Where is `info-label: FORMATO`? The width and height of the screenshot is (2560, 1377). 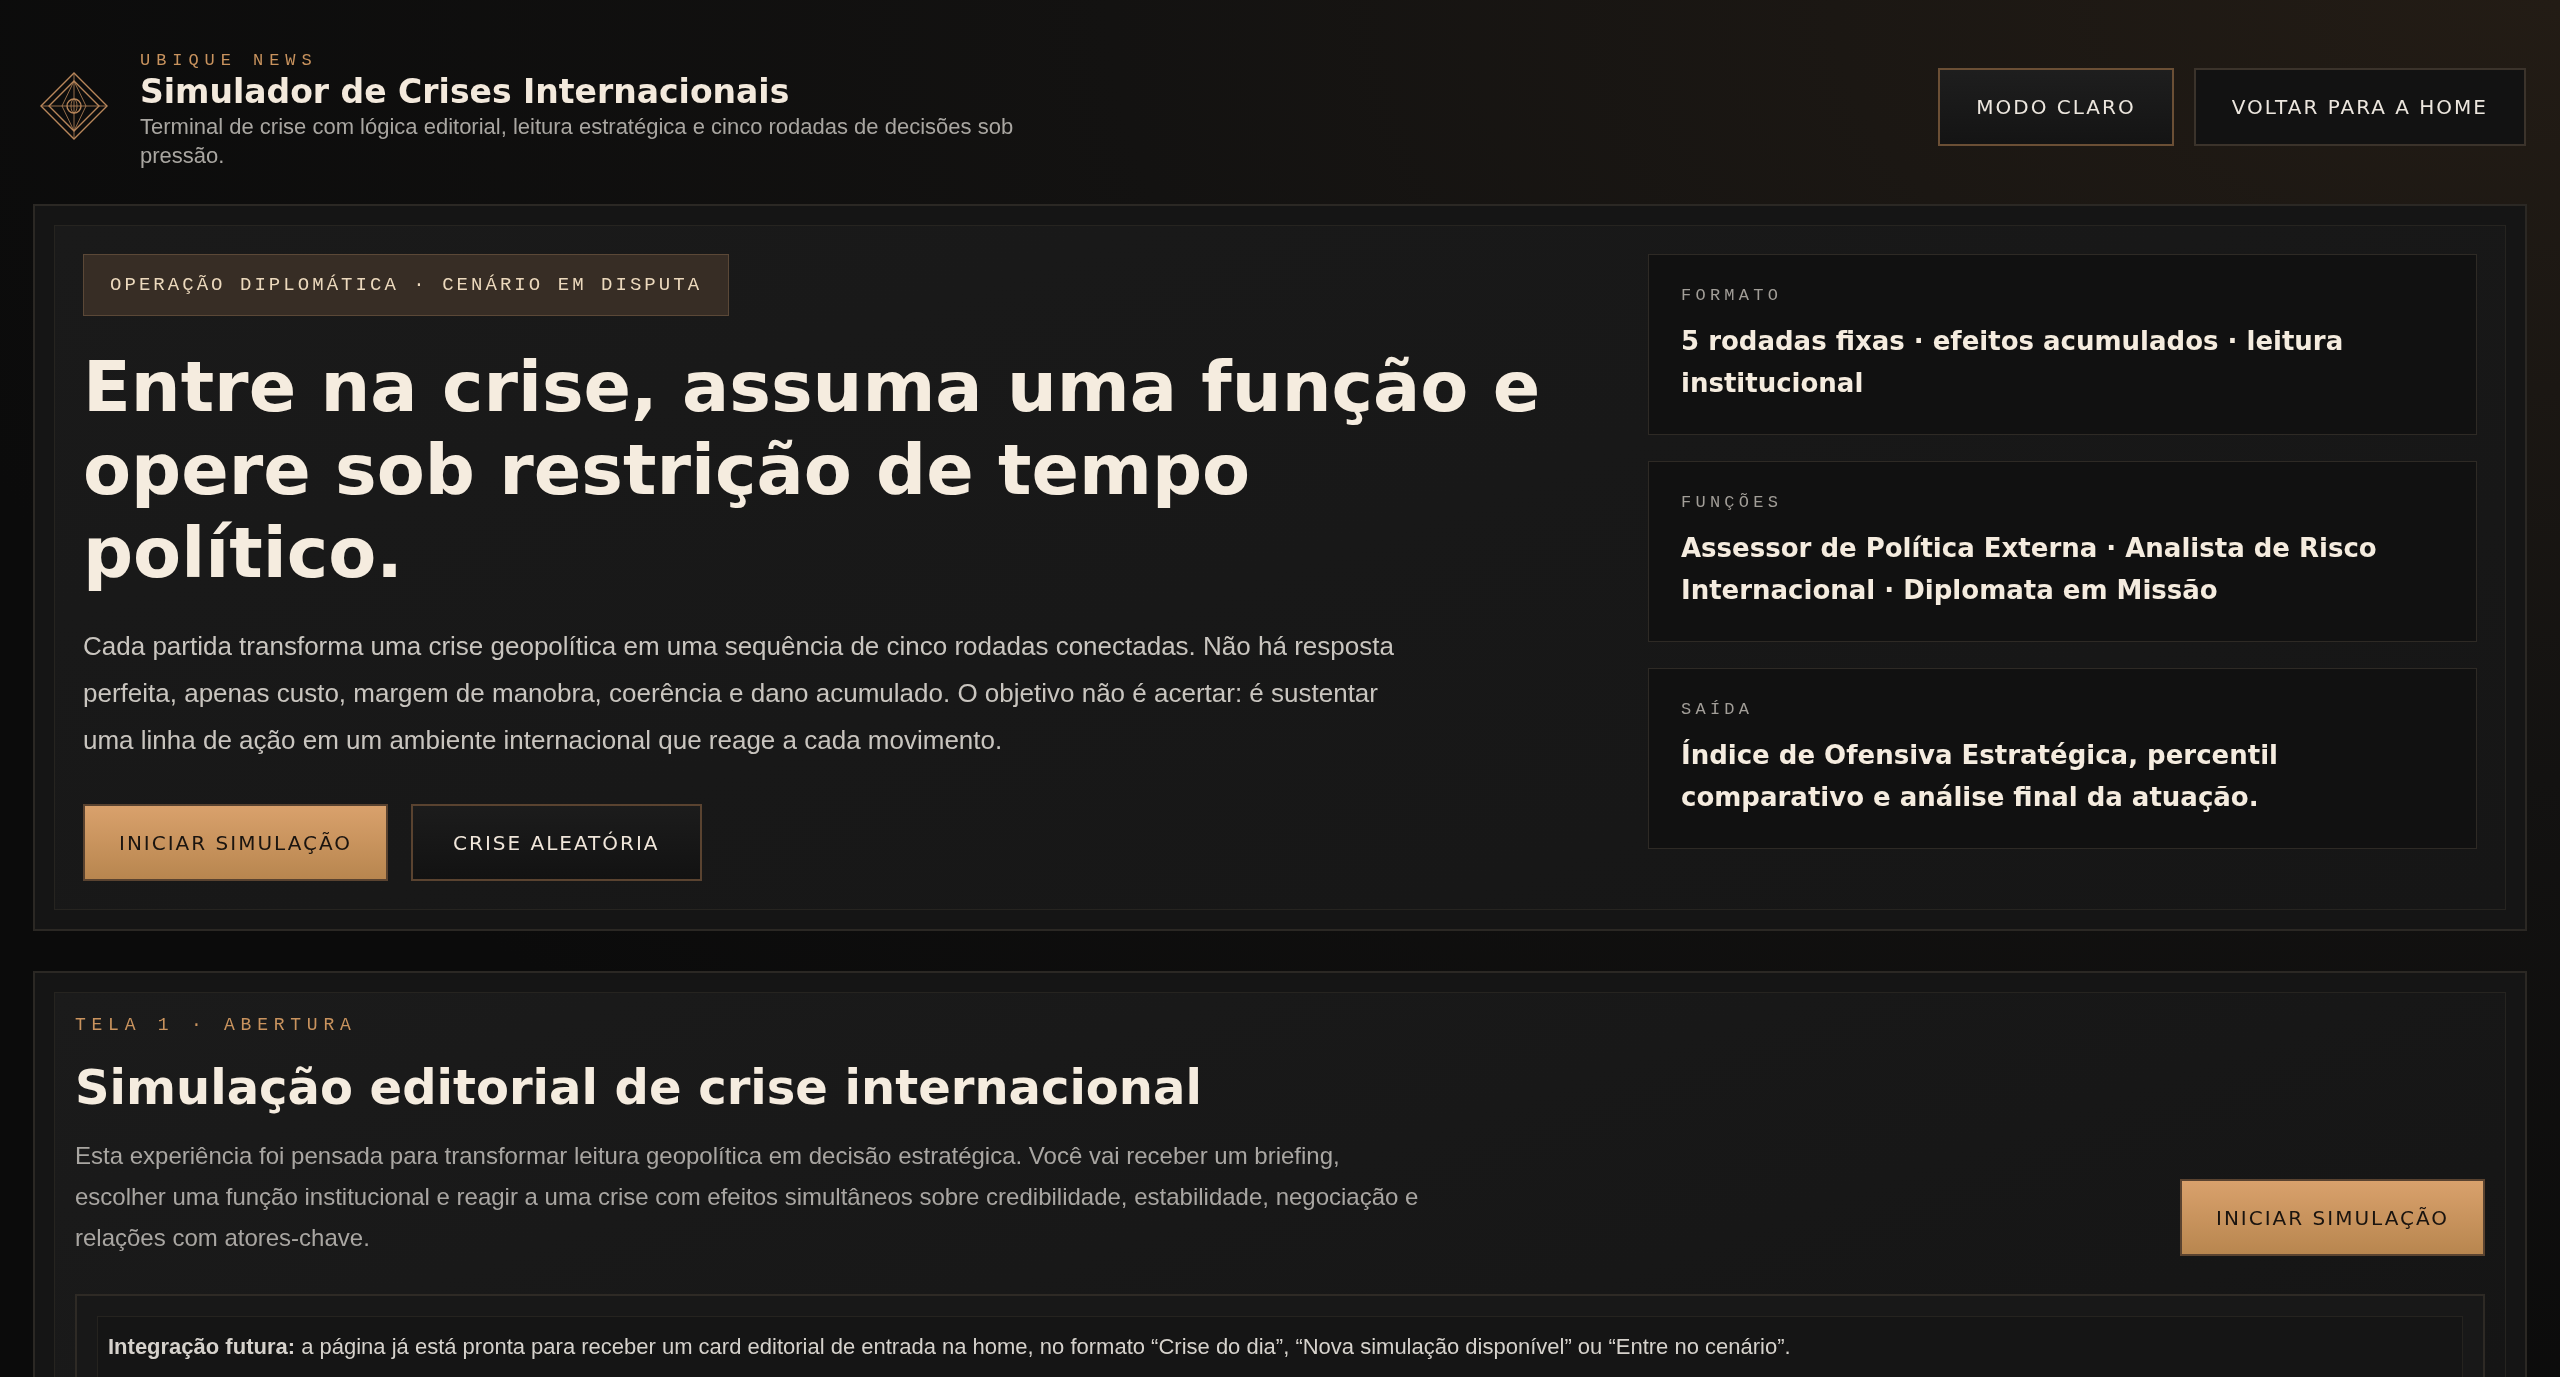 info-label: FORMATO is located at coordinates (1732, 296).